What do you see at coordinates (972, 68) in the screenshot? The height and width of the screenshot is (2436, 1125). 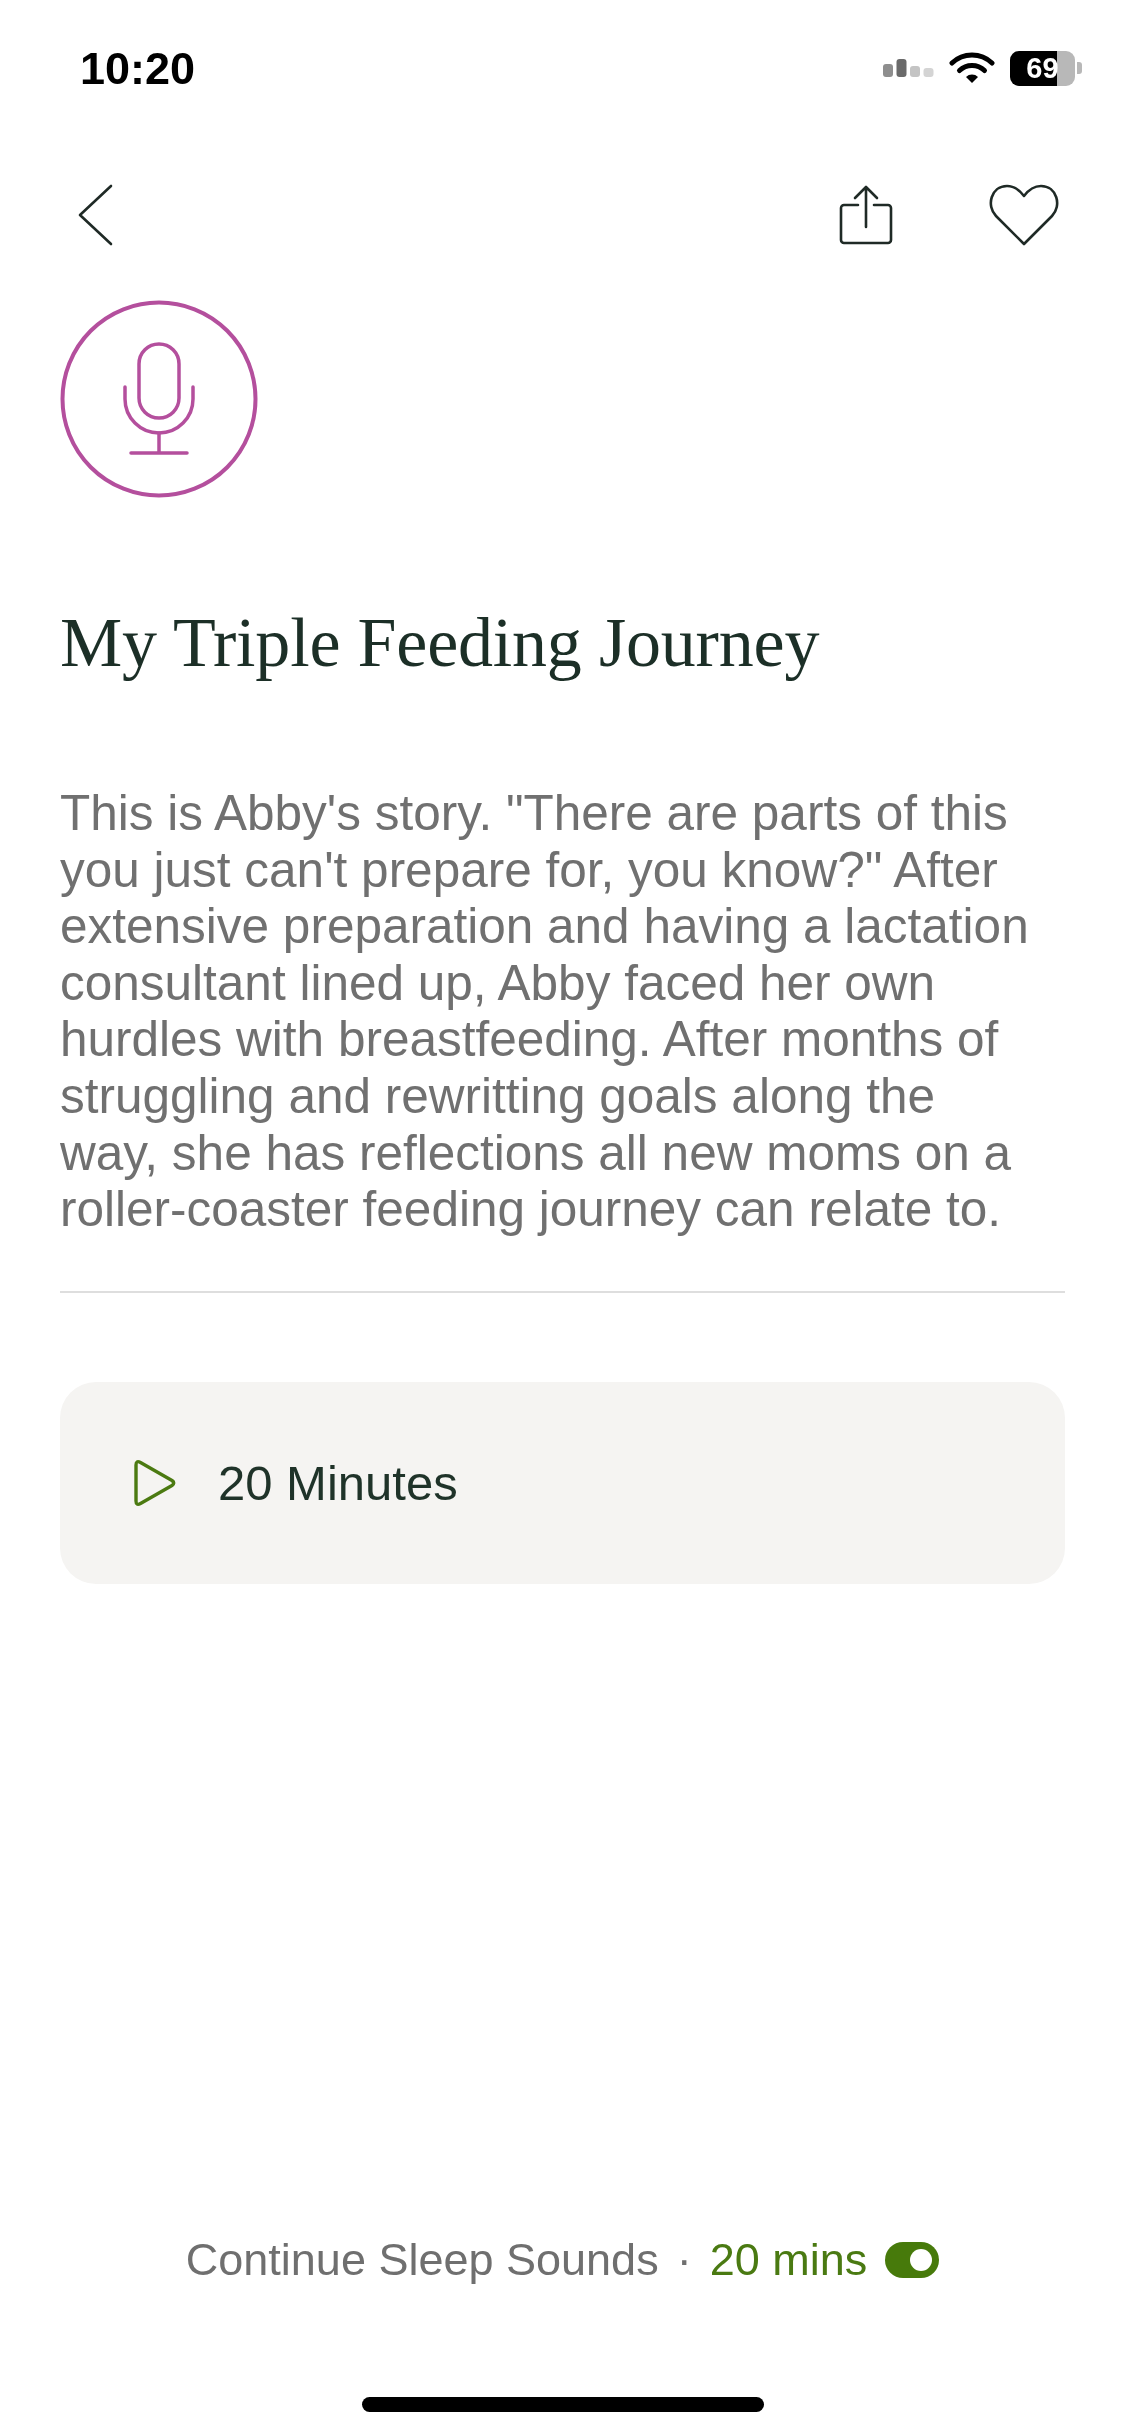 I see `wifi-icon` at bounding box center [972, 68].